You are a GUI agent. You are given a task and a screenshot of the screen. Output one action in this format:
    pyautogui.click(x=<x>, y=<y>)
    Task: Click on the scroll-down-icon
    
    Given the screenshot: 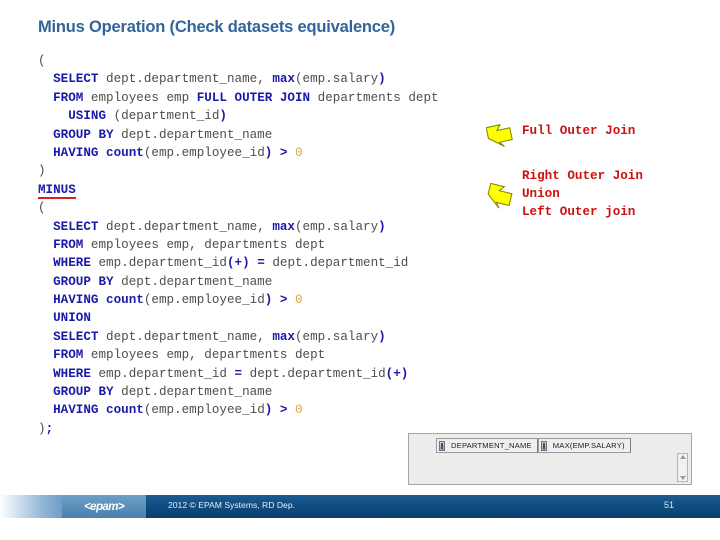 What is the action you would take?
    pyautogui.click(x=682, y=478)
    